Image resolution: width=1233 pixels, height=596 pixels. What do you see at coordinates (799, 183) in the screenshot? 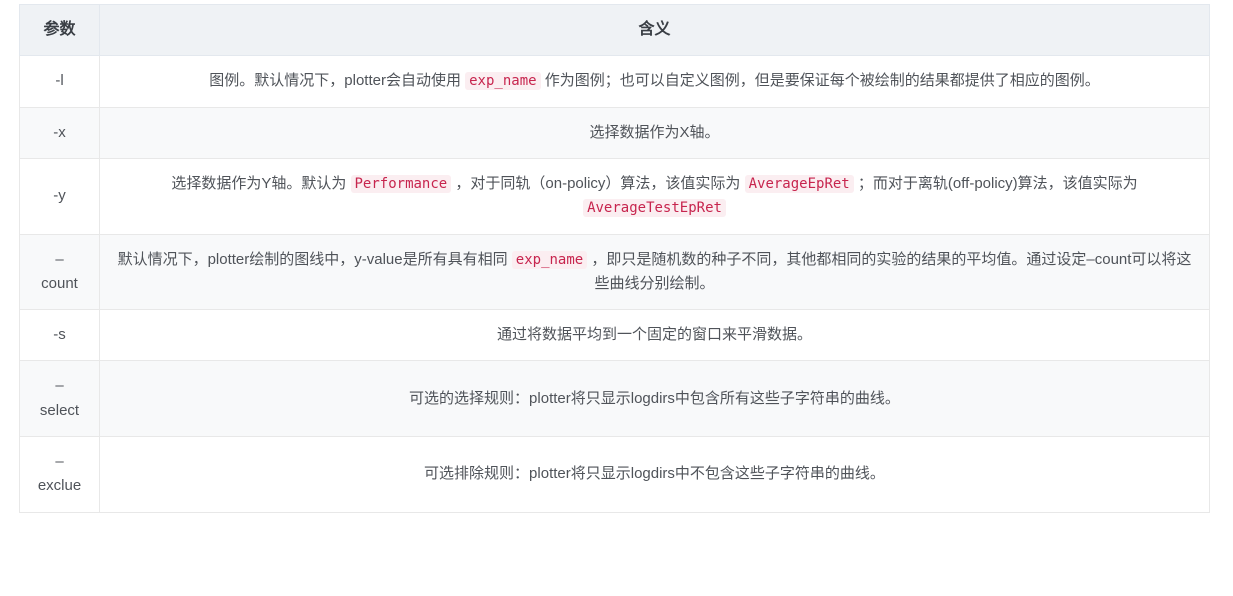
I see `inline-code-token: AverageEpRet` at bounding box center [799, 183].